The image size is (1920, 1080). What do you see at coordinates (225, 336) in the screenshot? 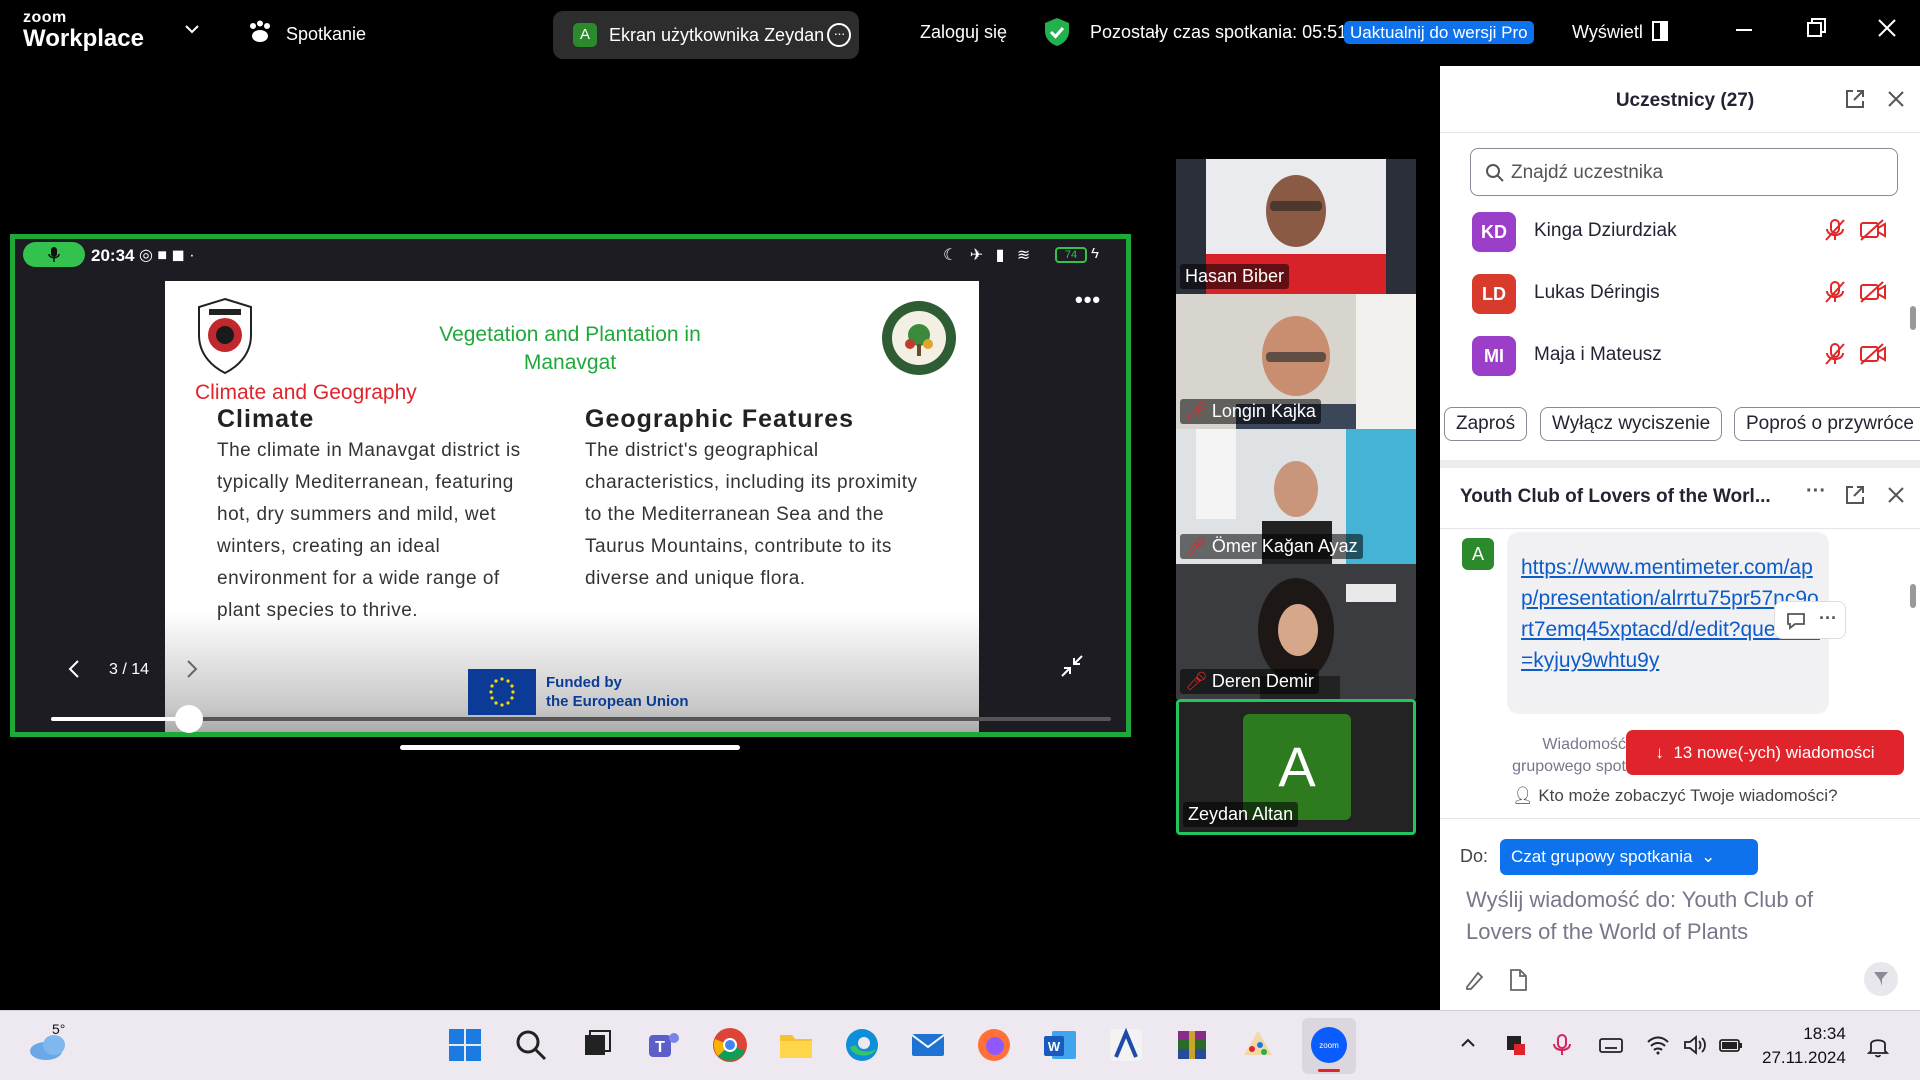
I see `club-shield-logo` at bounding box center [225, 336].